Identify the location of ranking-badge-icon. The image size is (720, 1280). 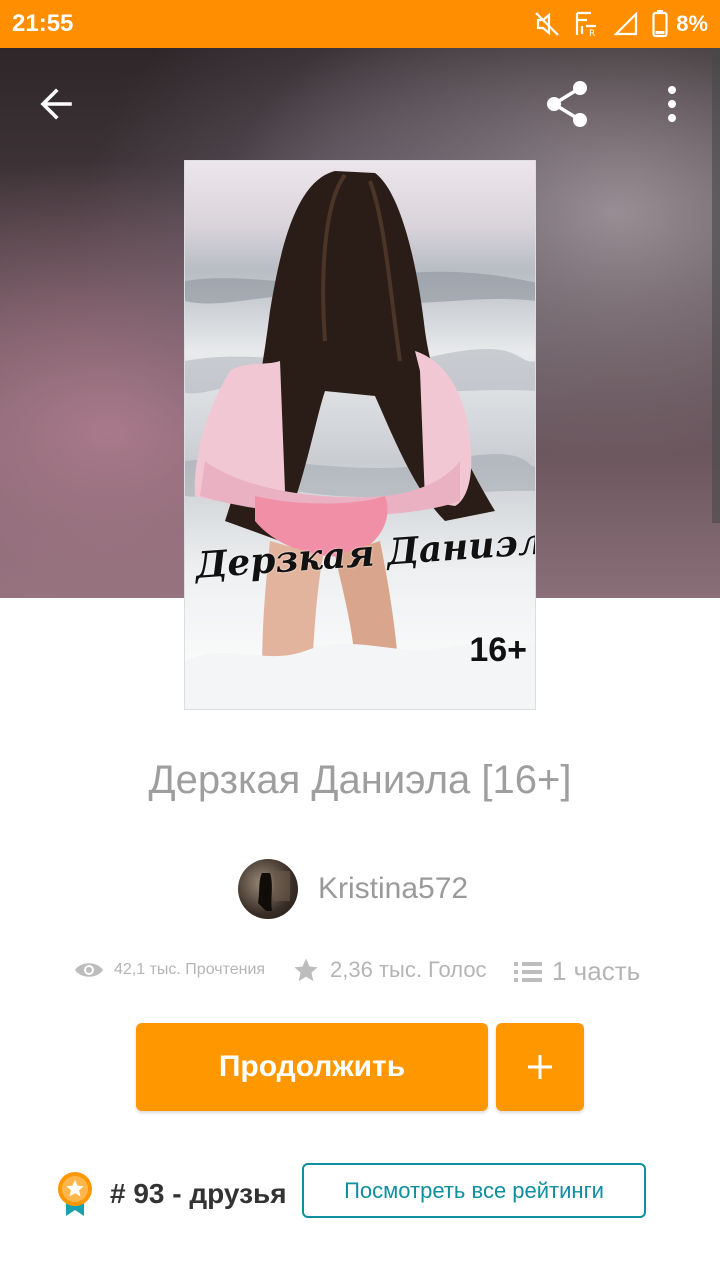
(75, 1194).